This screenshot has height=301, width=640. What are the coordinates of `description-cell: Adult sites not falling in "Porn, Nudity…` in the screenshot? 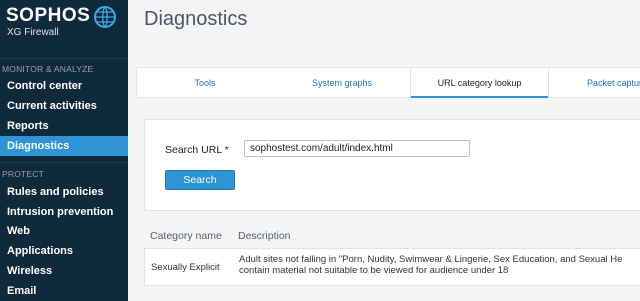 It's located at (431, 265).